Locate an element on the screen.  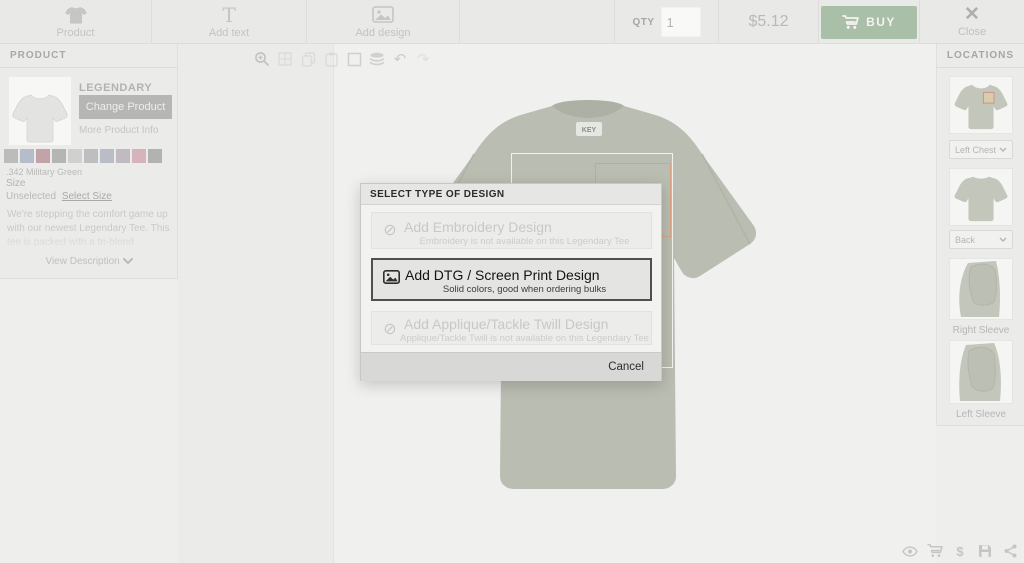
product-thumbnail-tee is located at coordinates (40, 118).